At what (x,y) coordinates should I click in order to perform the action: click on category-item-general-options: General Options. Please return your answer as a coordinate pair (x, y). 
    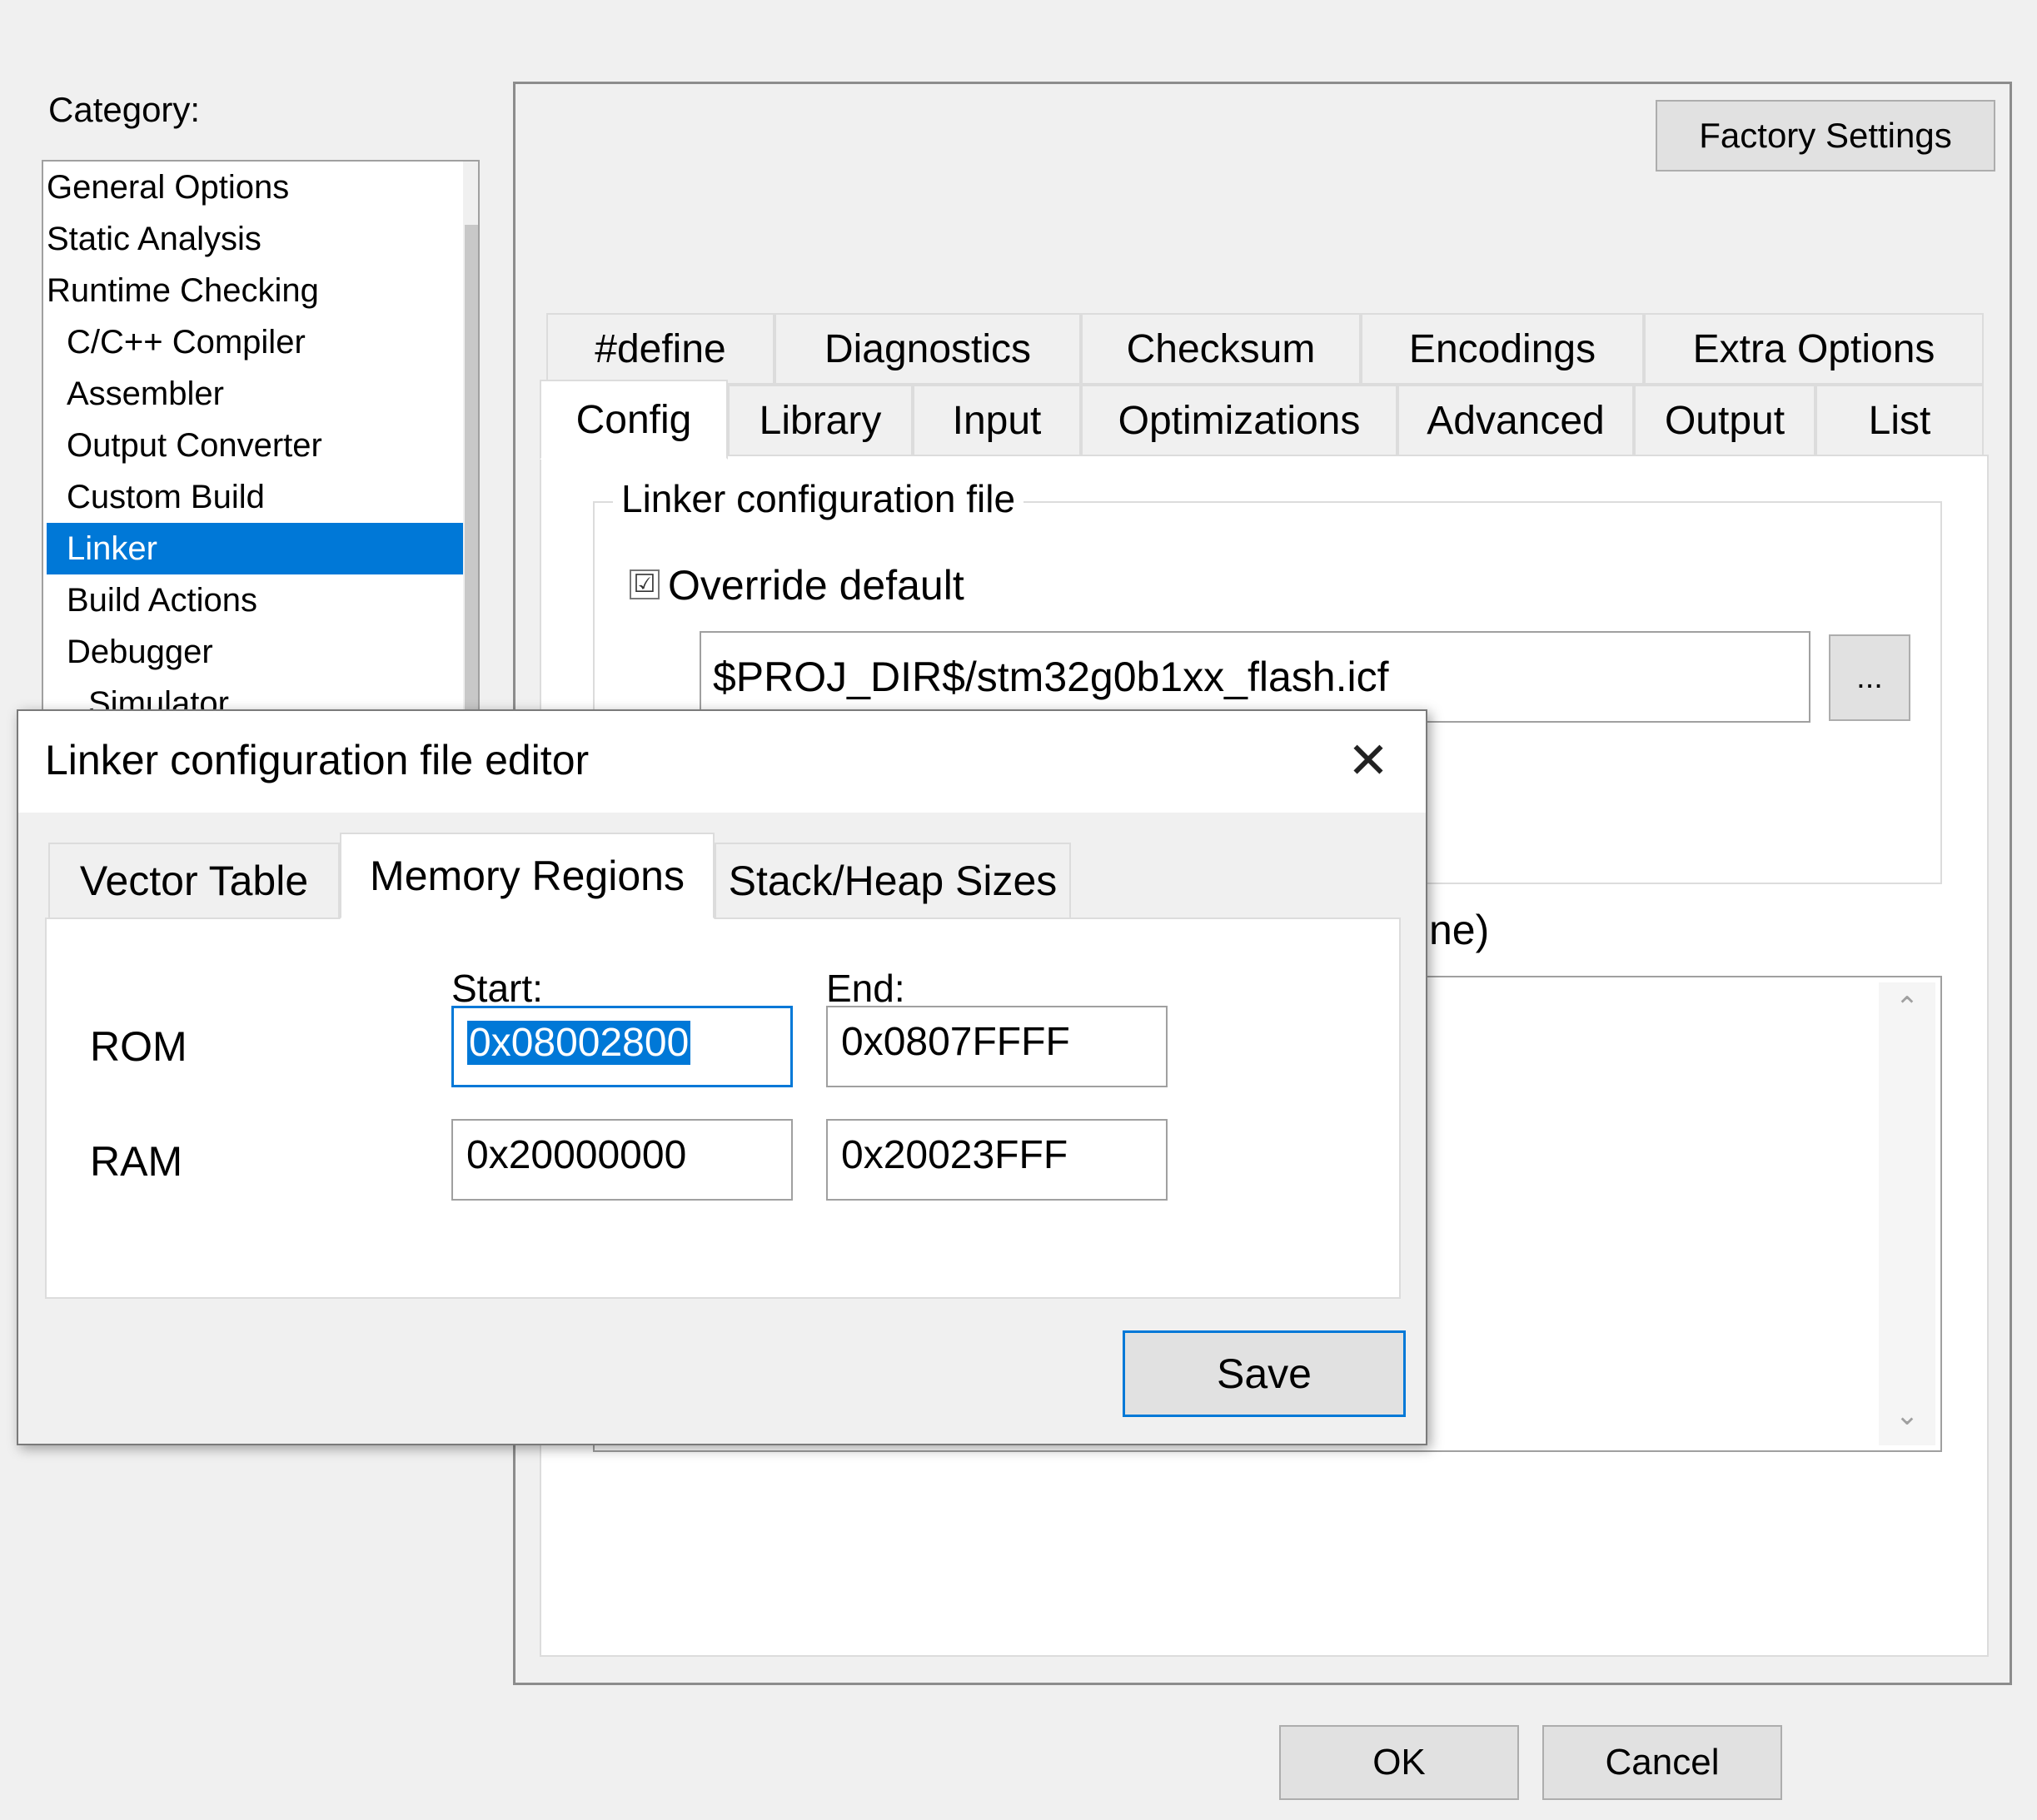
    Looking at the image, I should click on (251, 187).